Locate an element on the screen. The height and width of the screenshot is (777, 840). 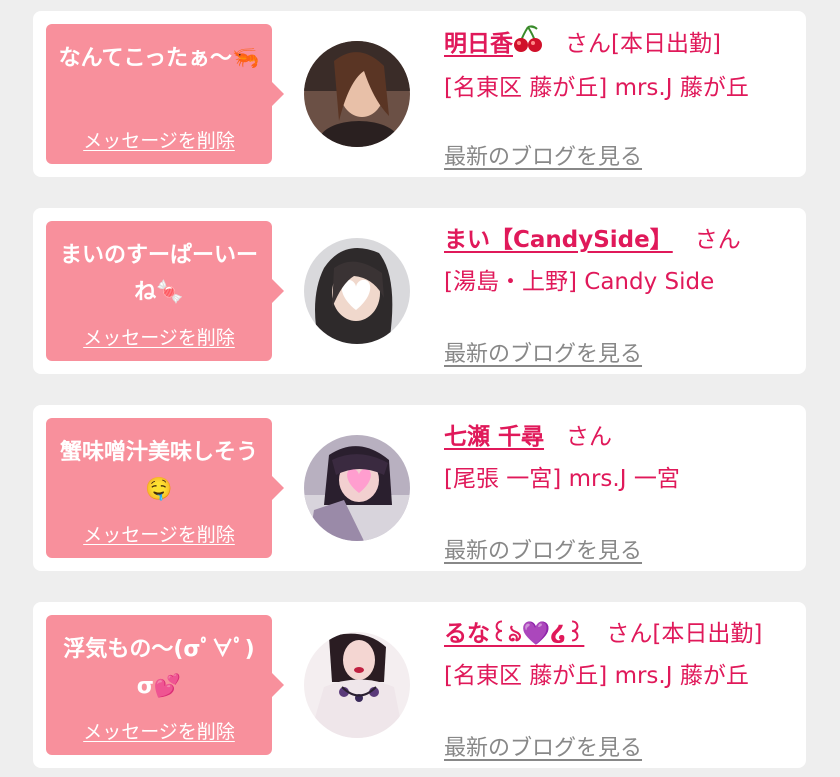
shop-name: [湯島・上野] Candy Side is located at coordinates (579, 282).